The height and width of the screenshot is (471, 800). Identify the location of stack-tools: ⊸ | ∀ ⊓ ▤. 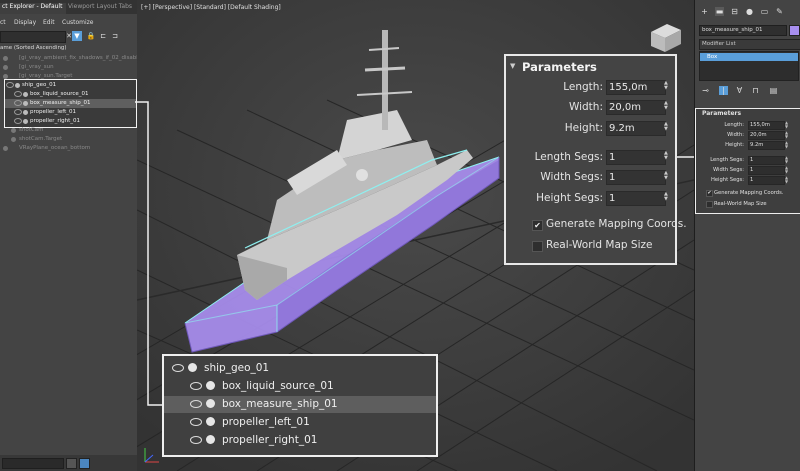
(748, 89).